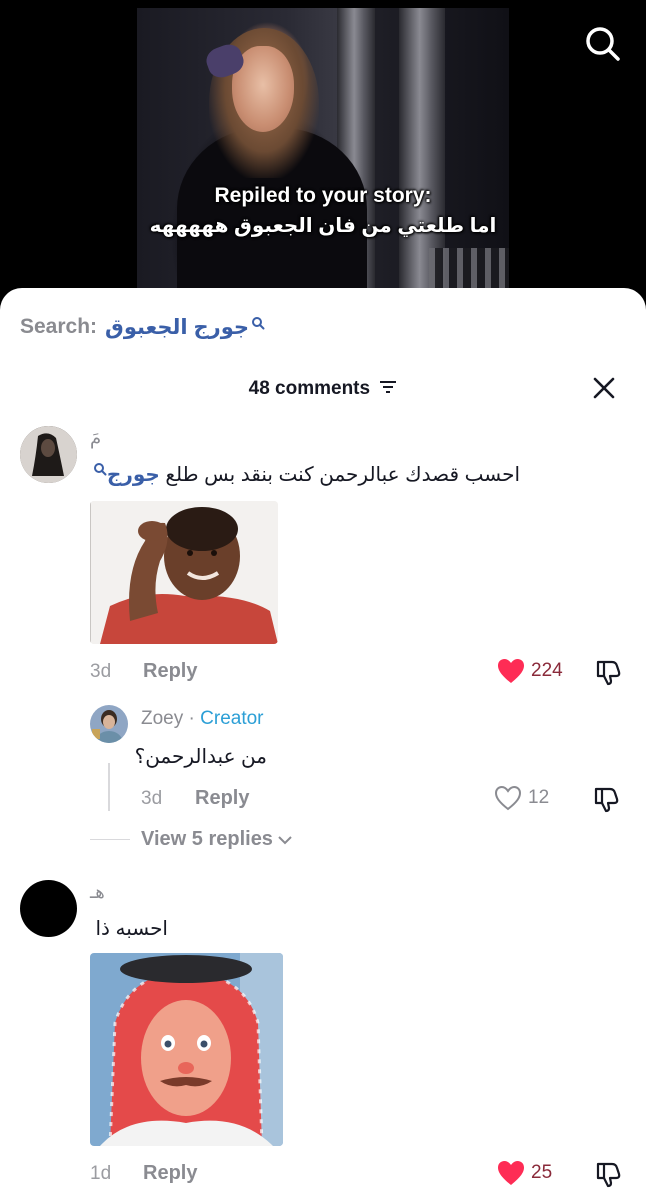 The height and width of the screenshot is (1200, 646). What do you see at coordinates (542, 1172) in the screenshot?
I see `like-count: 25` at bounding box center [542, 1172].